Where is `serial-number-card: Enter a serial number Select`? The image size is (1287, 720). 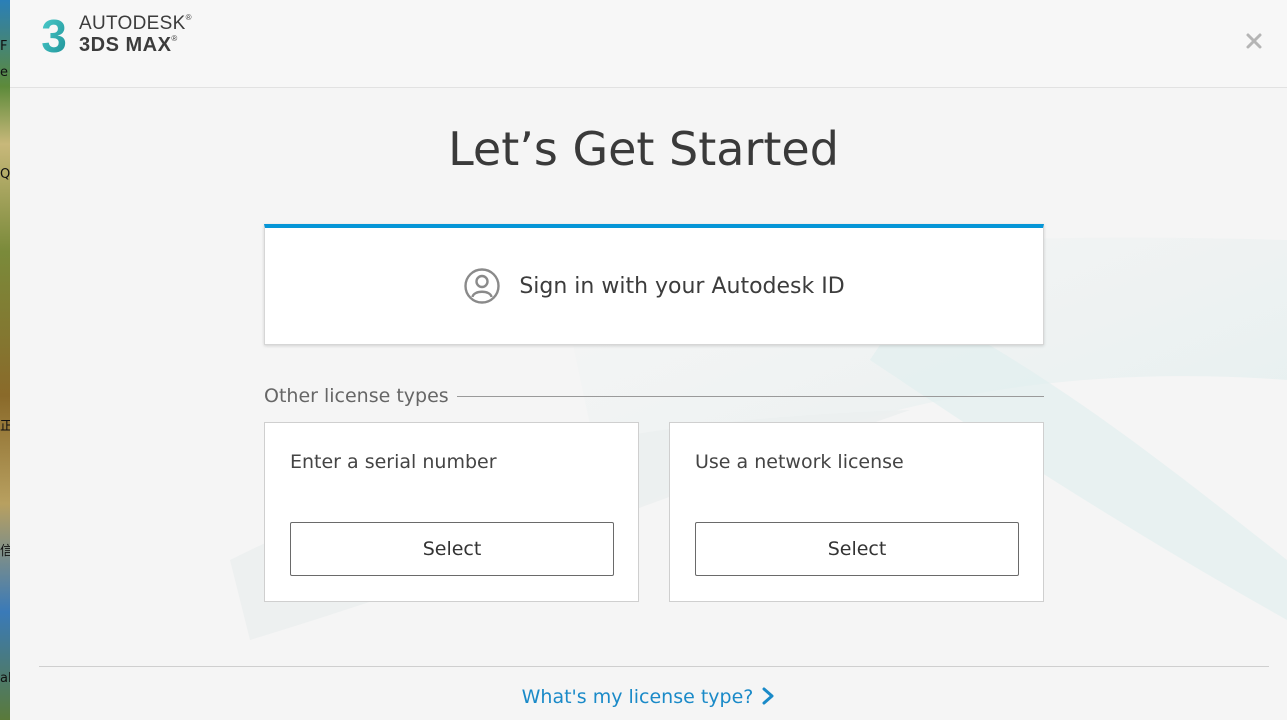 serial-number-card: Enter a serial number Select is located at coordinates (451, 512).